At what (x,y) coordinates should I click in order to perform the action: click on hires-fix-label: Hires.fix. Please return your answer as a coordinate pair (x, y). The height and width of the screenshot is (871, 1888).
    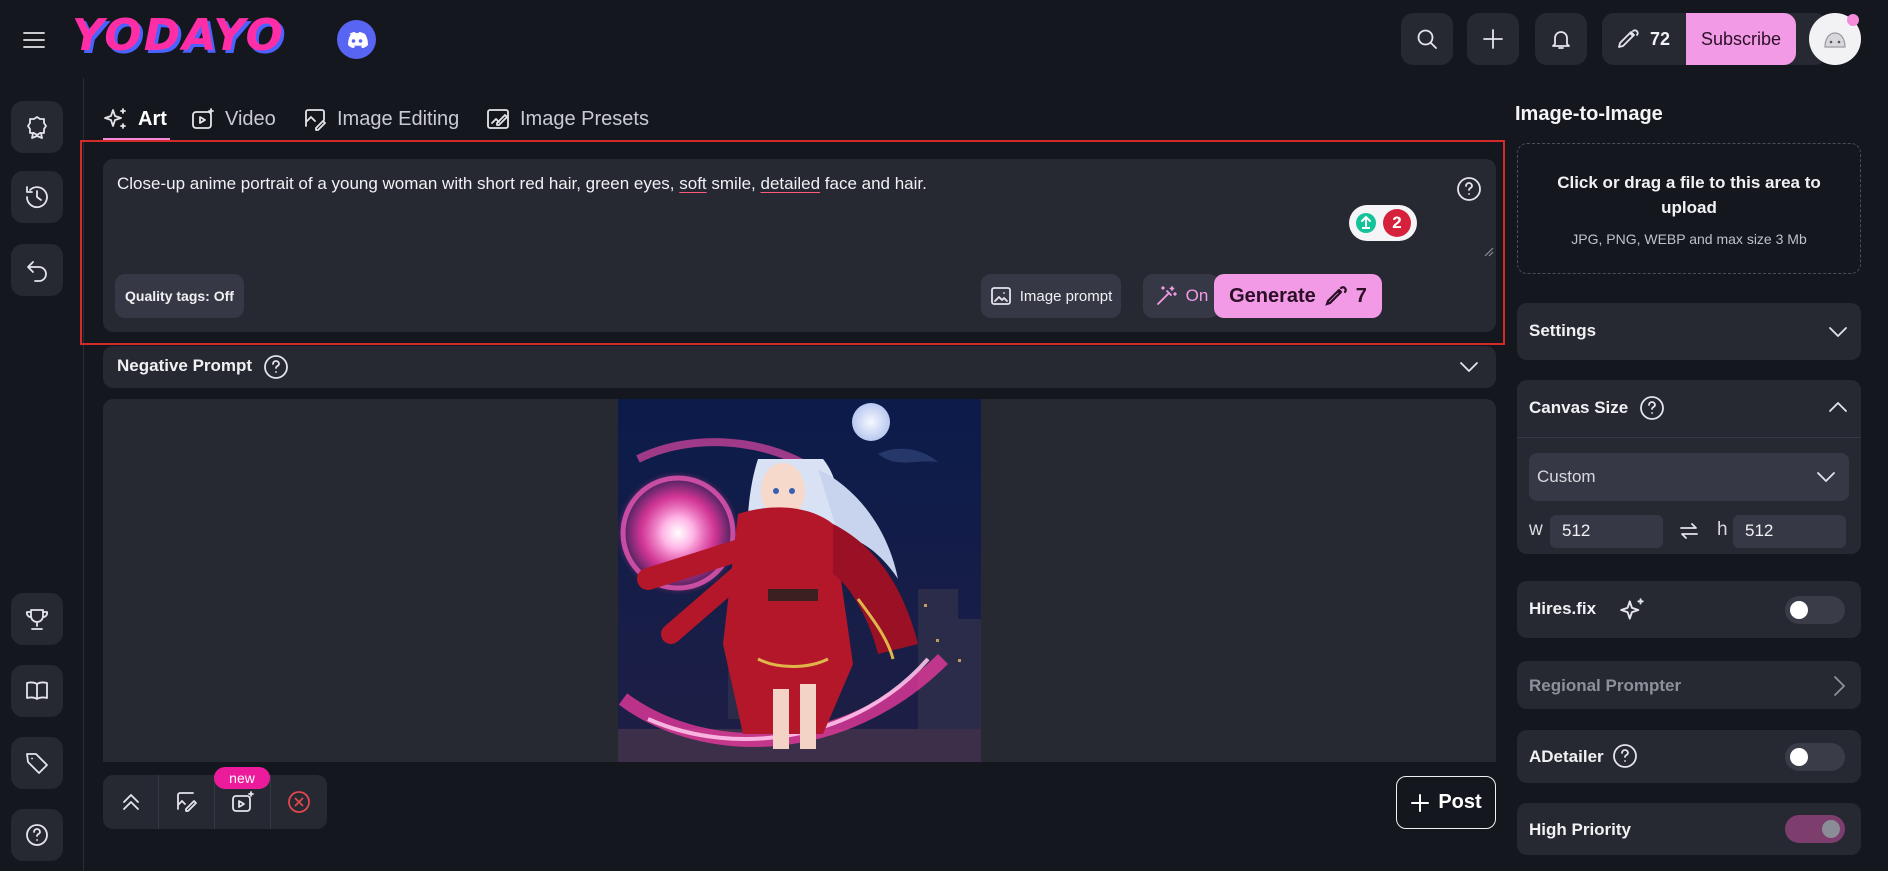
    Looking at the image, I should click on (1563, 608).